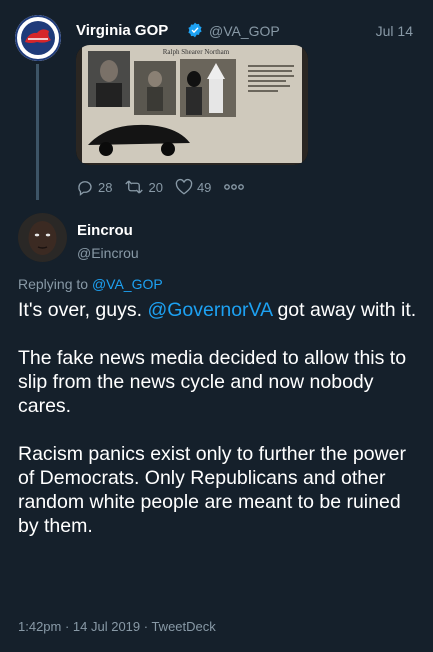 This screenshot has height=652, width=433. What do you see at coordinates (105, 187) in the screenshot?
I see `reply-count: 28` at bounding box center [105, 187].